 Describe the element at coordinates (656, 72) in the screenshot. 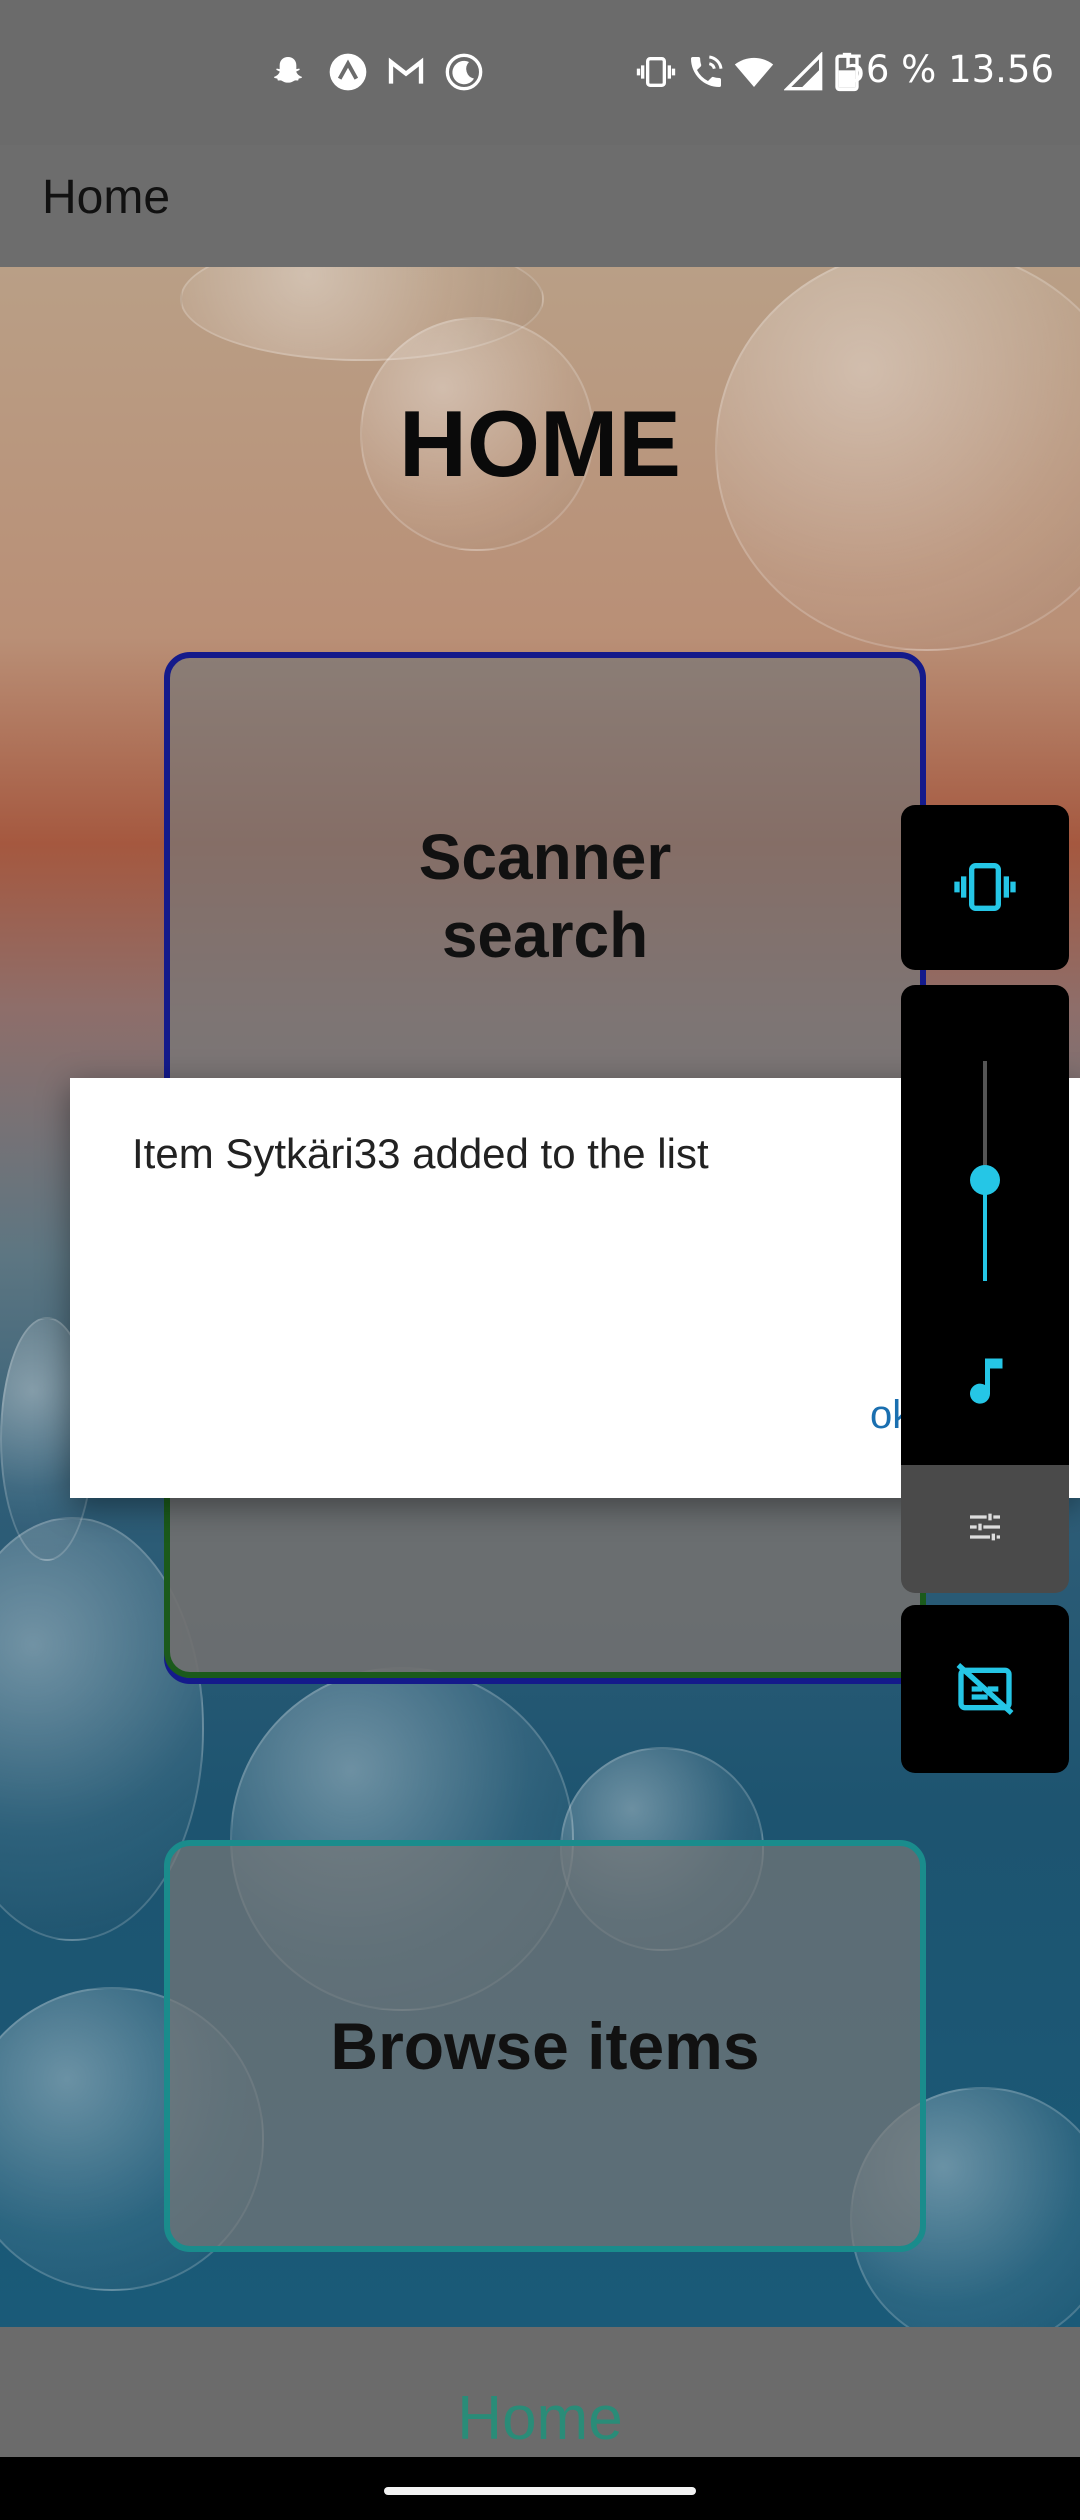

I see `vibrate-icon` at that location.